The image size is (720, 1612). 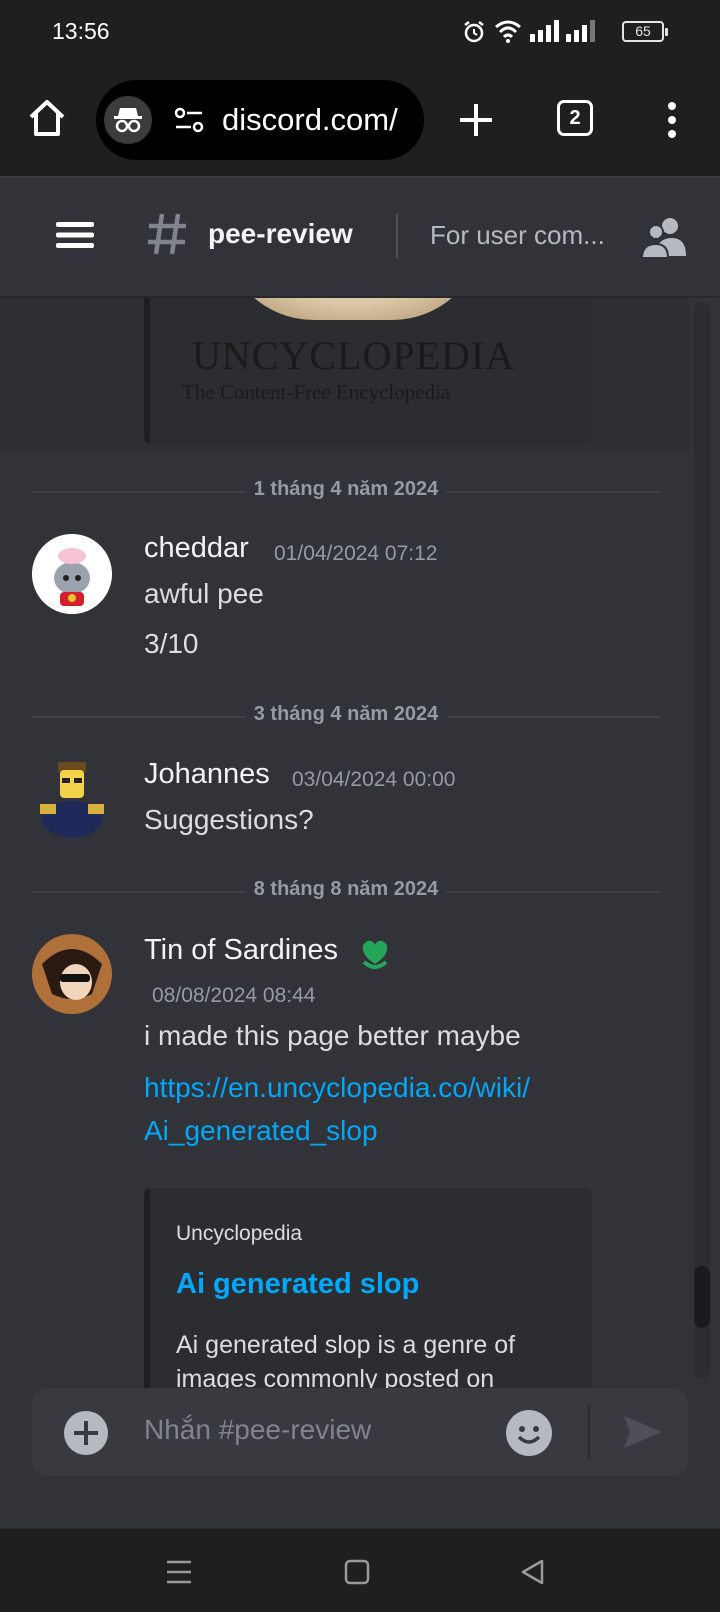 I want to click on text-channel-icon, so click(x=167, y=234).